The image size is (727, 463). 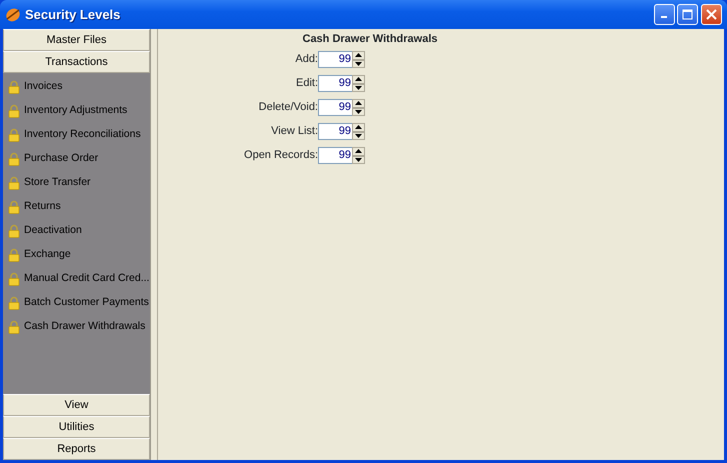 What do you see at coordinates (76, 427) in the screenshot?
I see `section-header: Utilities` at bounding box center [76, 427].